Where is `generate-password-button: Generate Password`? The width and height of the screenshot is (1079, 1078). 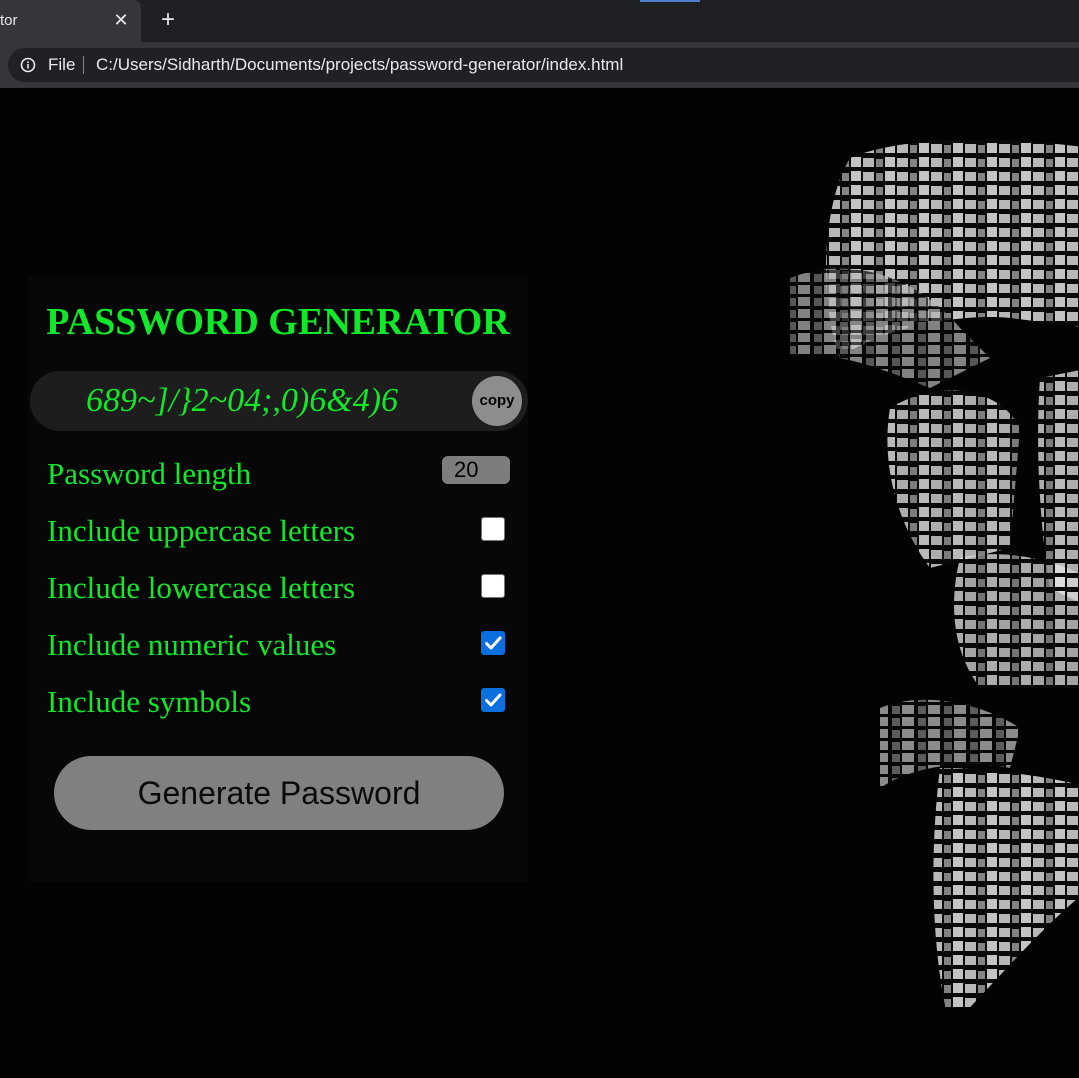
generate-password-button: Generate Password is located at coordinates (279, 793).